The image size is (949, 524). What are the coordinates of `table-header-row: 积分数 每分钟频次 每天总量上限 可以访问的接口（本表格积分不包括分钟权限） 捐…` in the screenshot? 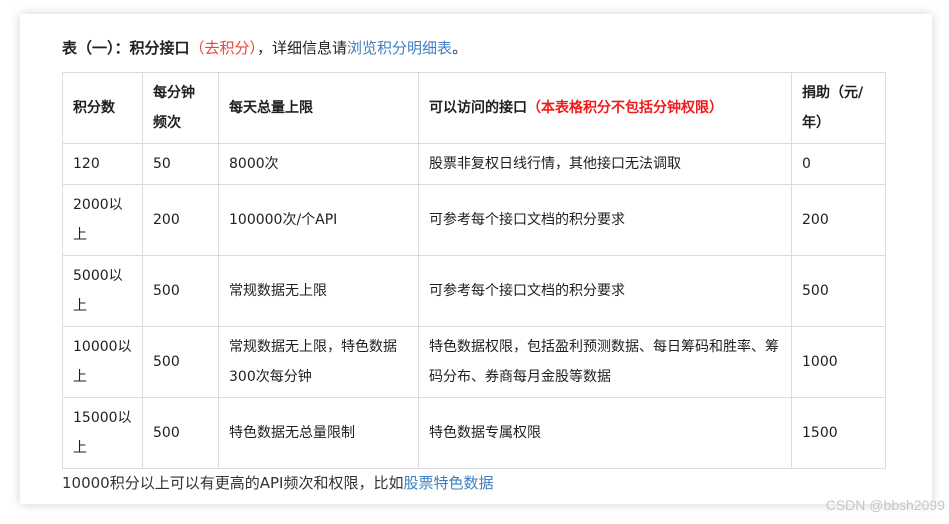 It's located at (474, 108).